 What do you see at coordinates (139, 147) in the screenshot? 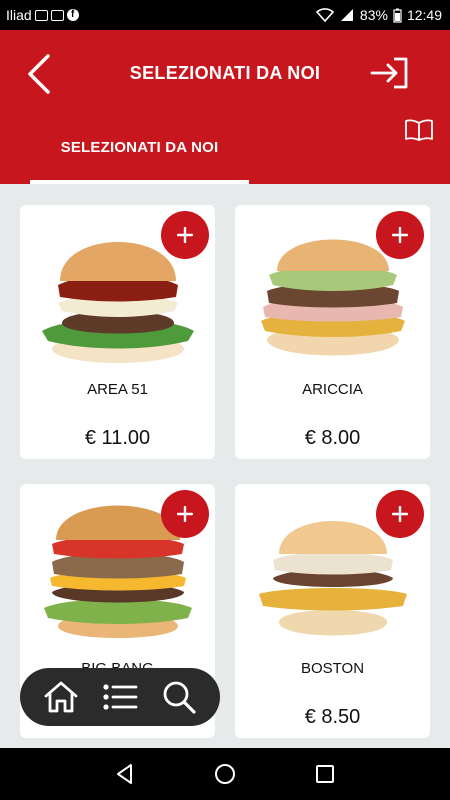
I see `tab-label: SELEZIONATI DA NOI` at bounding box center [139, 147].